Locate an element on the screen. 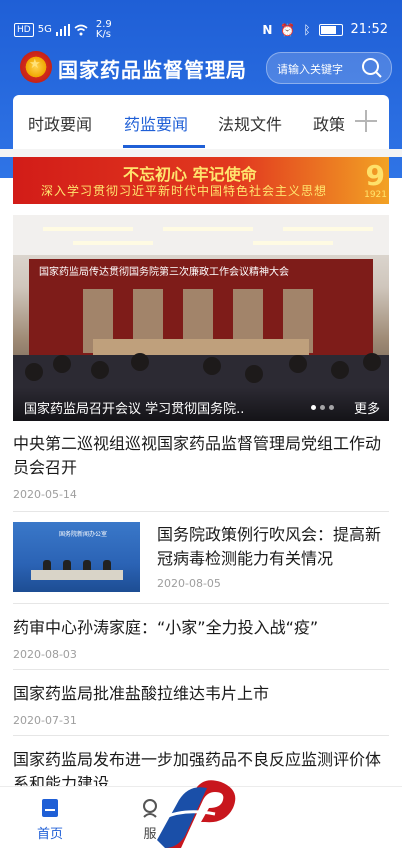  status-bar: HD 5G 2.9 K/s N ⏰ ᛒ 21:52 is located at coordinates (201, 22).